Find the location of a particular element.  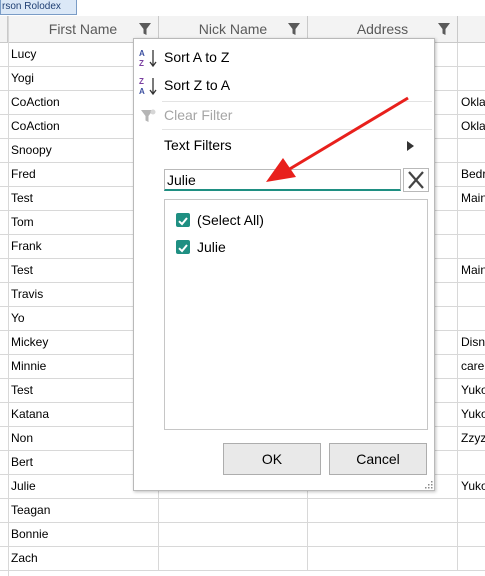

table-cell: Teagan is located at coordinates (83, 510).